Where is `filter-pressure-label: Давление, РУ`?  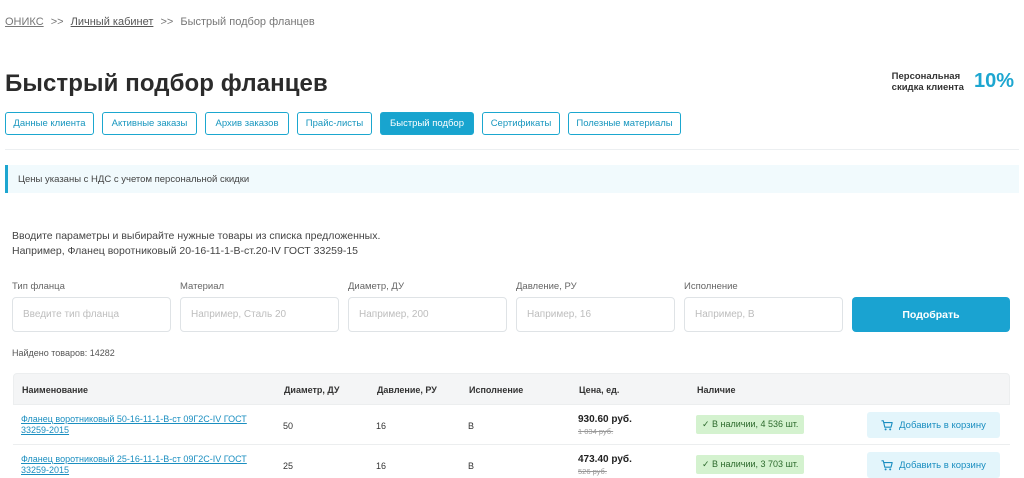 filter-pressure-label: Давление, РУ is located at coordinates (546, 286).